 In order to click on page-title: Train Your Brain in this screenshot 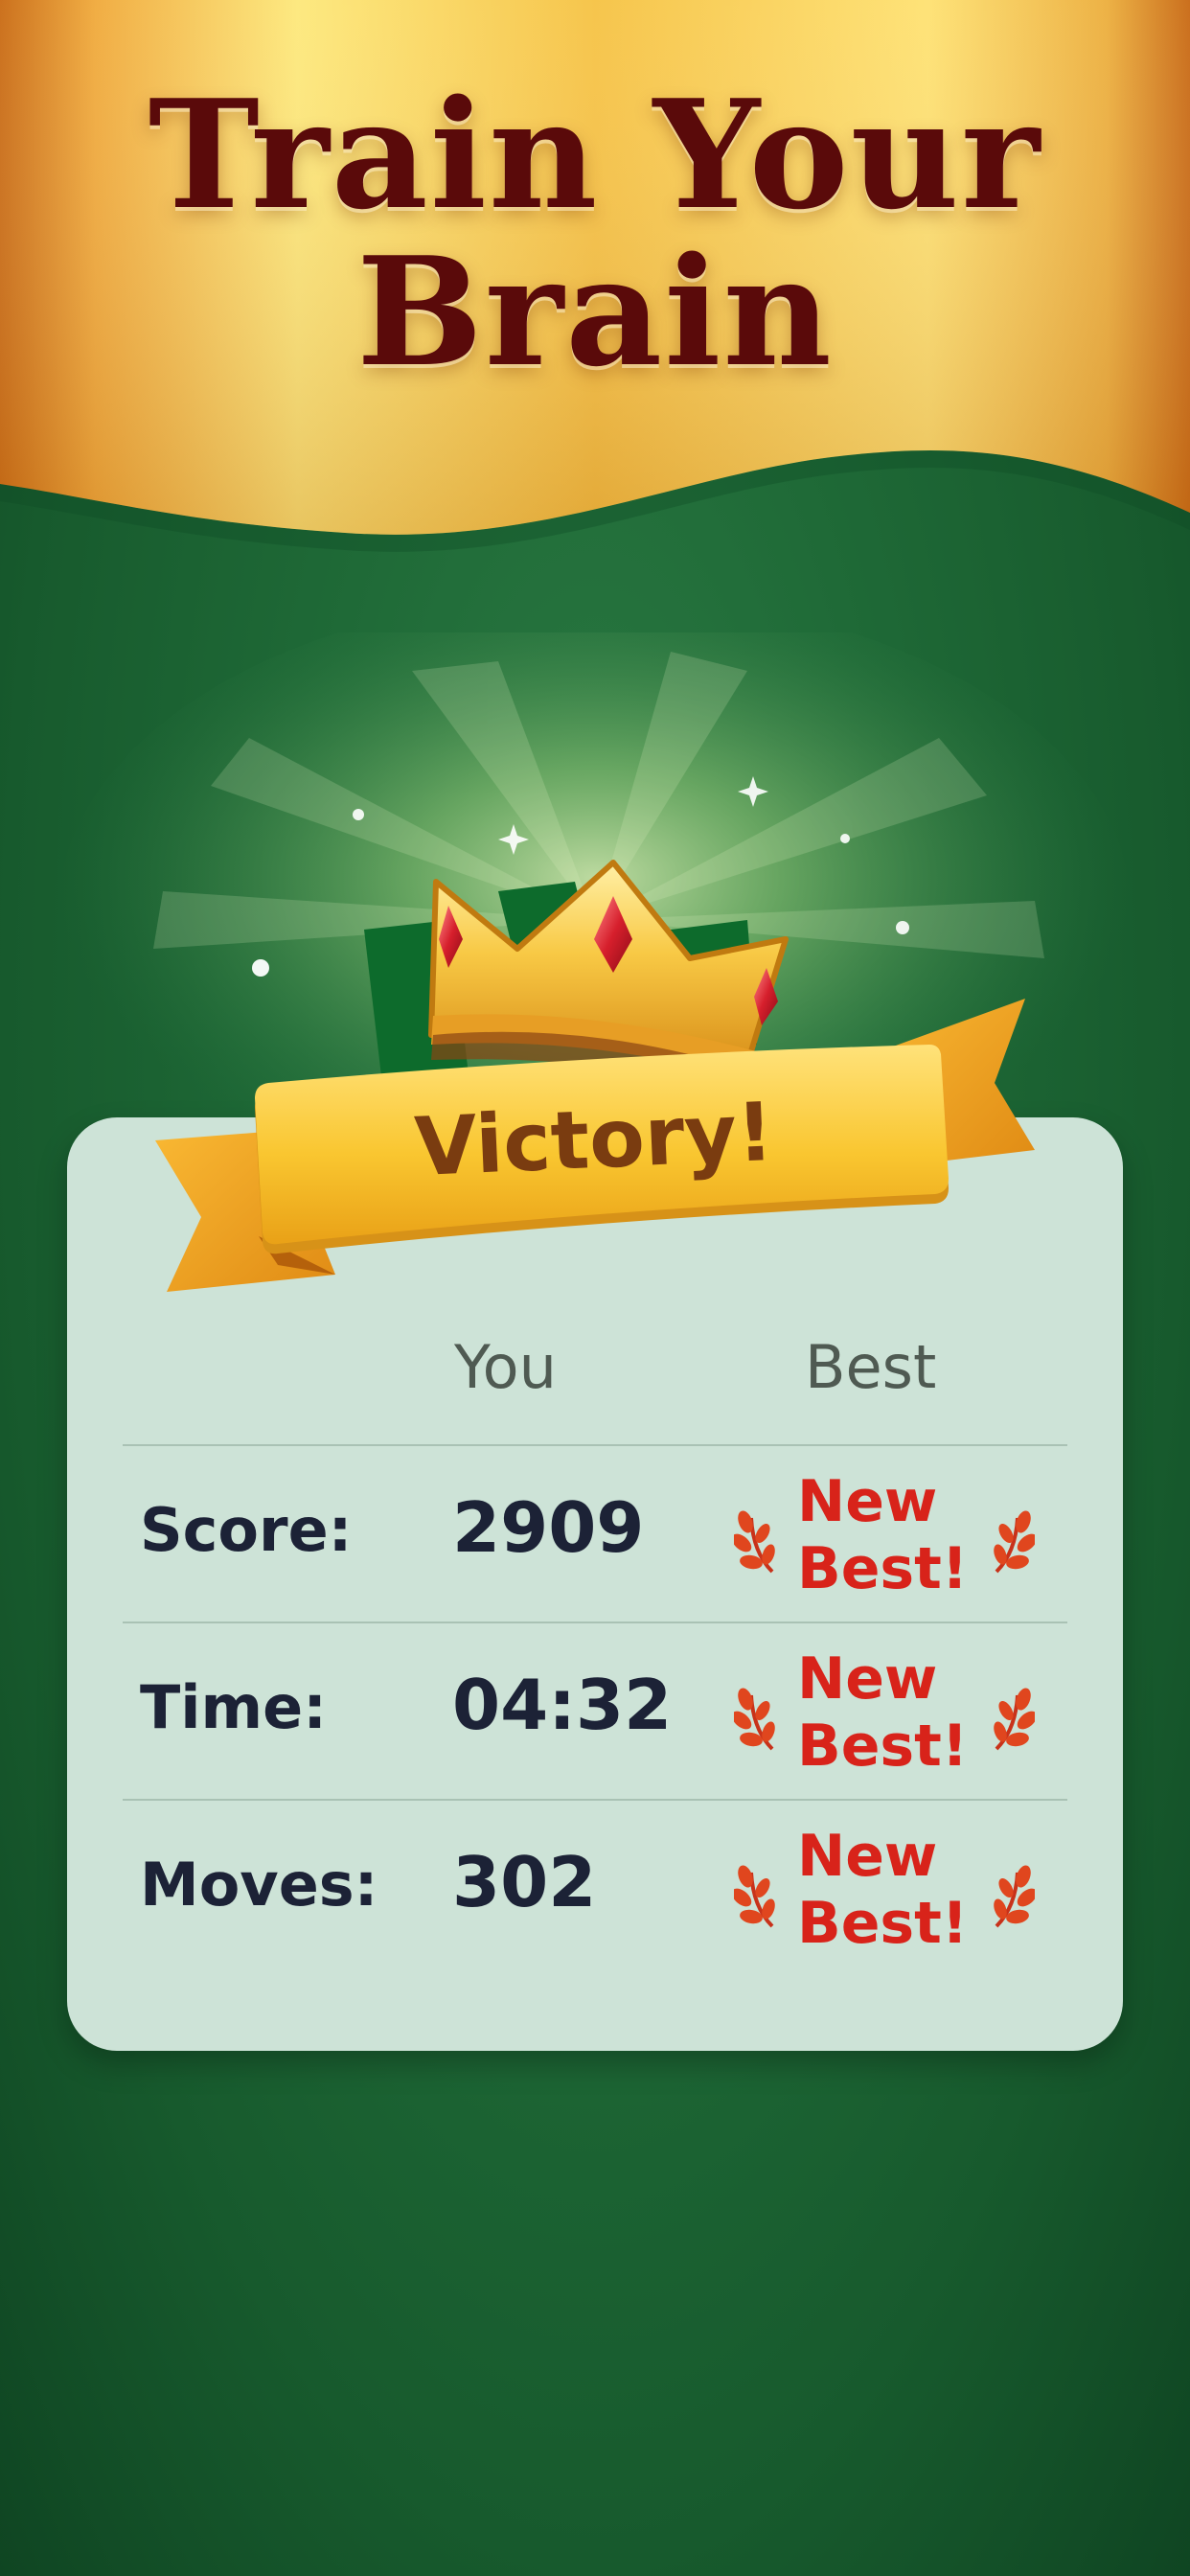, I will do `click(595, 234)`.